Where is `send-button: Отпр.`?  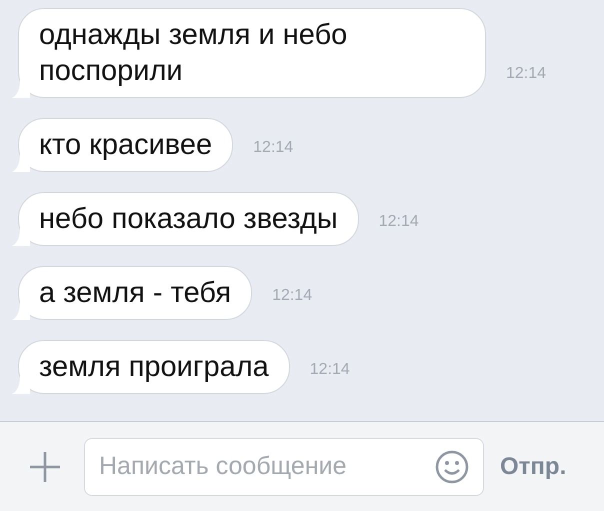
send-button: Отпр. is located at coordinates (533, 466).